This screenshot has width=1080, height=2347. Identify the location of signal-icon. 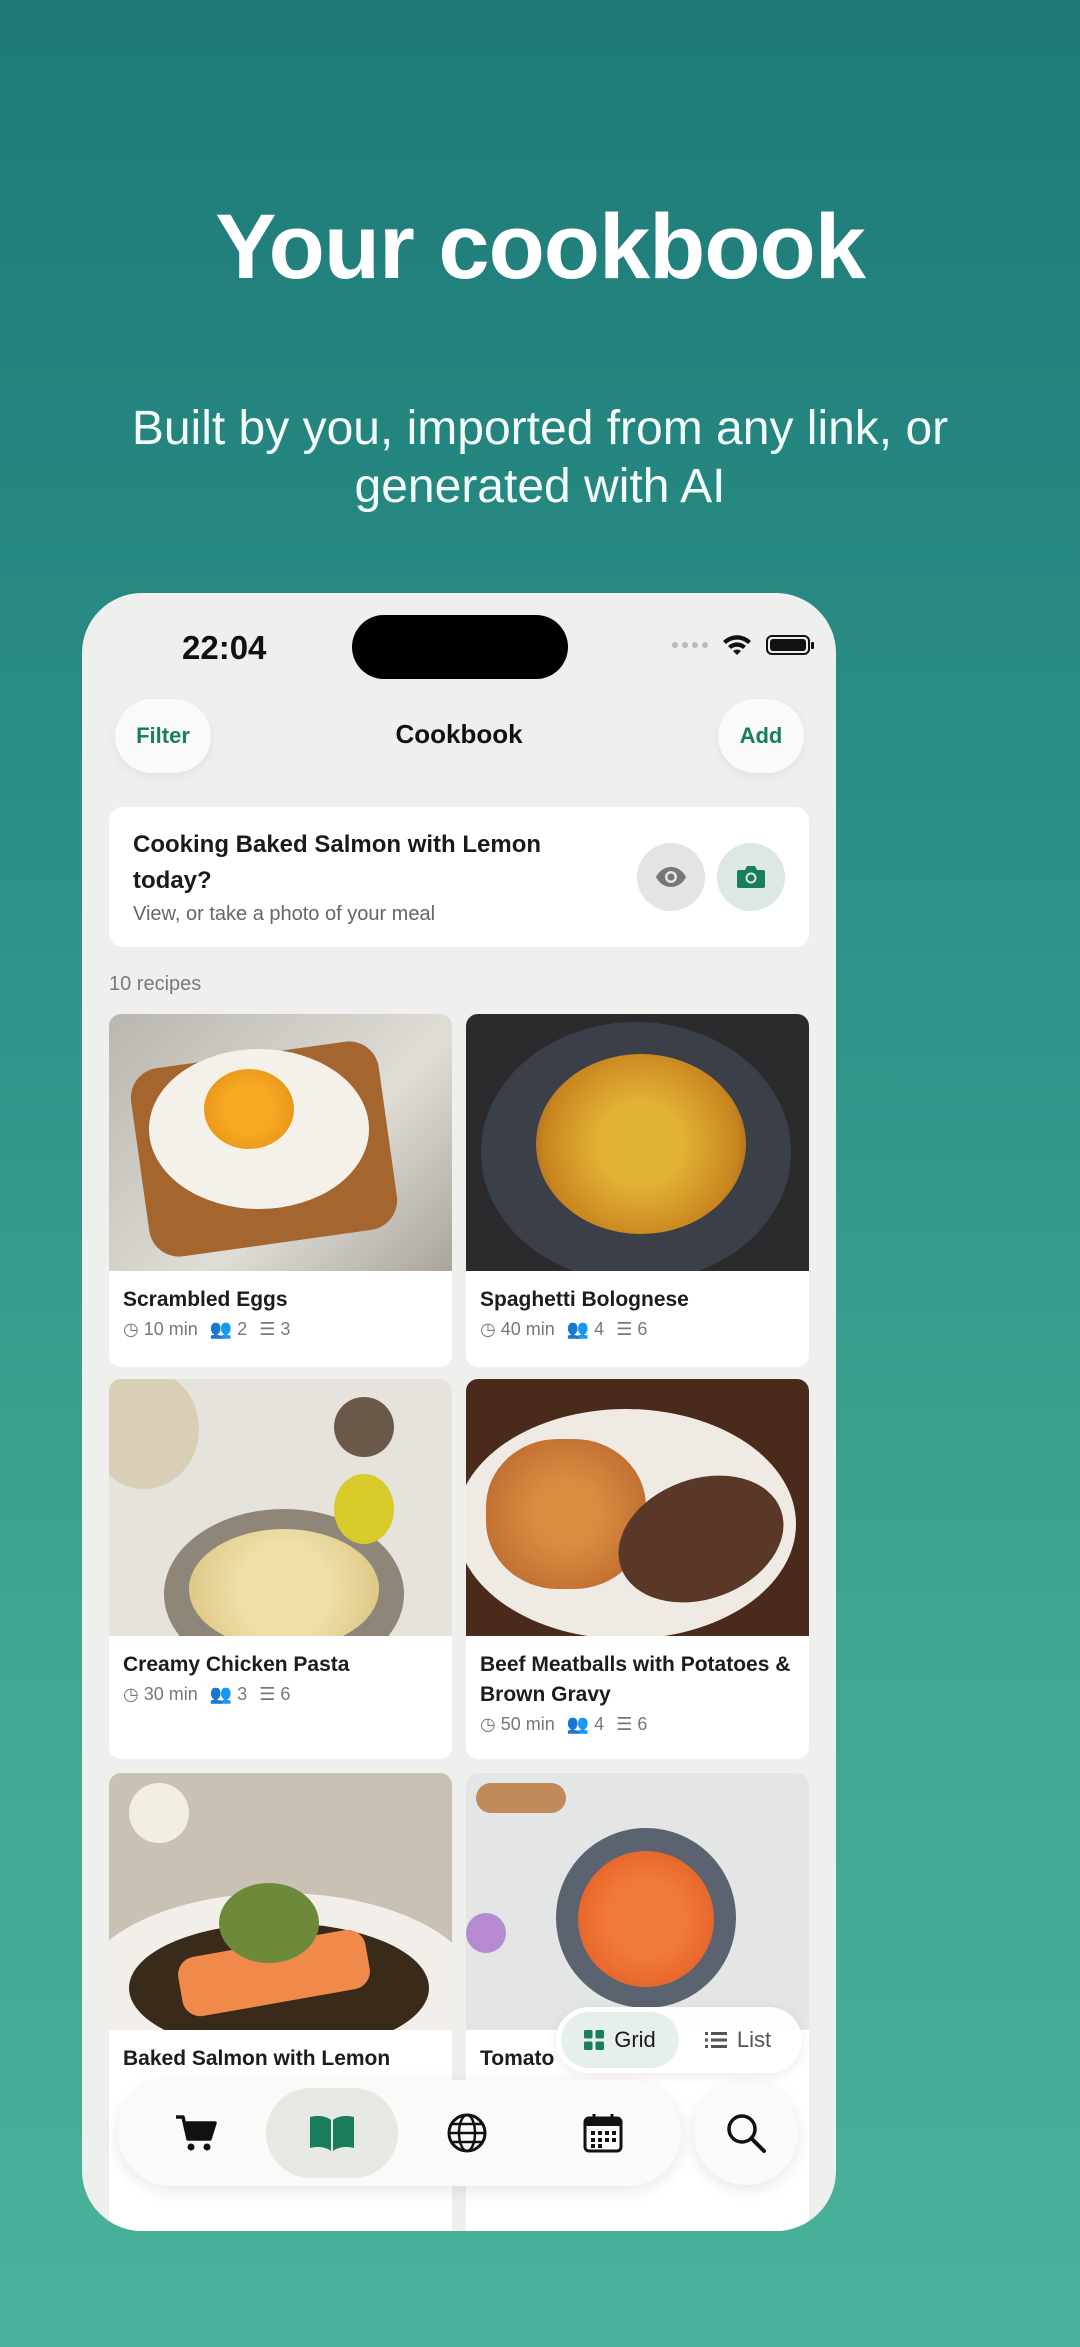
(690, 645).